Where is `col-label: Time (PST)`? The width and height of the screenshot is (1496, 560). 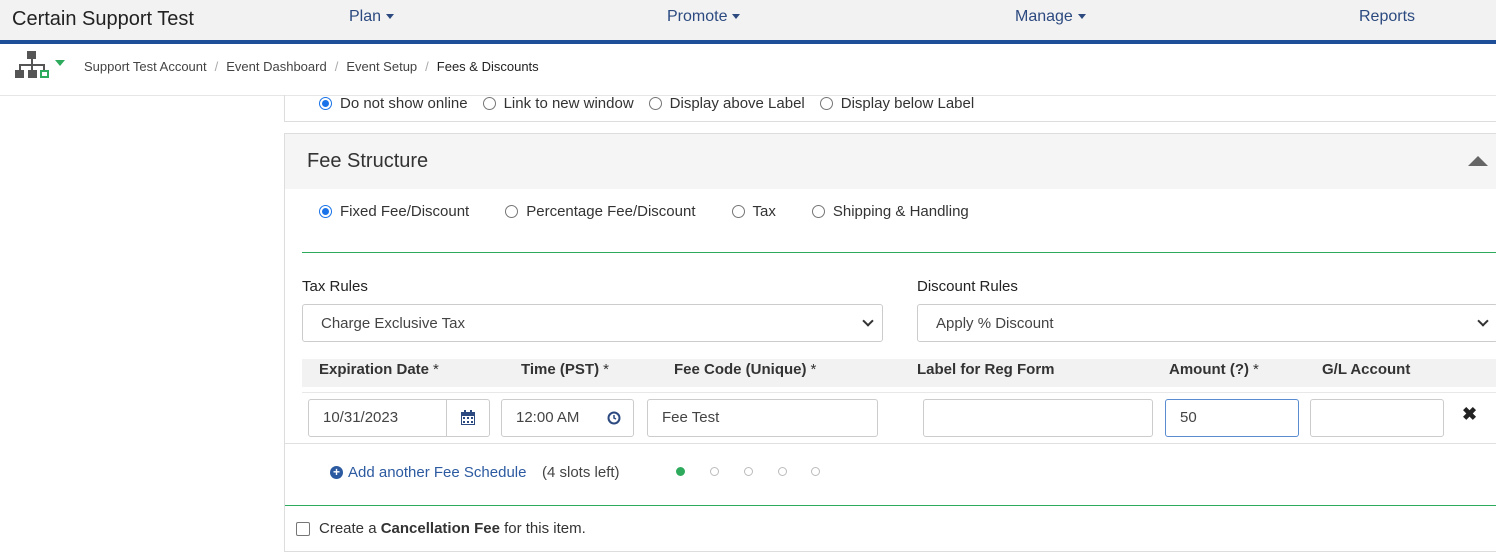 col-label: Time (PST) is located at coordinates (560, 369).